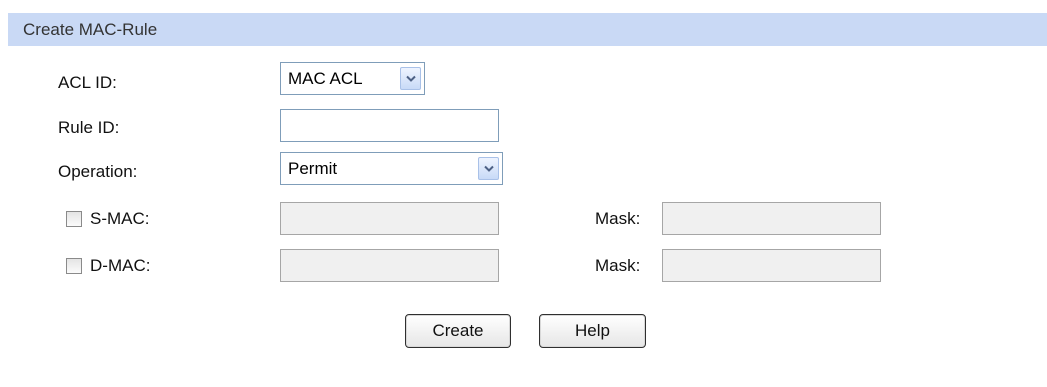  Describe the element at coordinates (389, 265) in the screenshot. I see `d-mac-input` at that location.